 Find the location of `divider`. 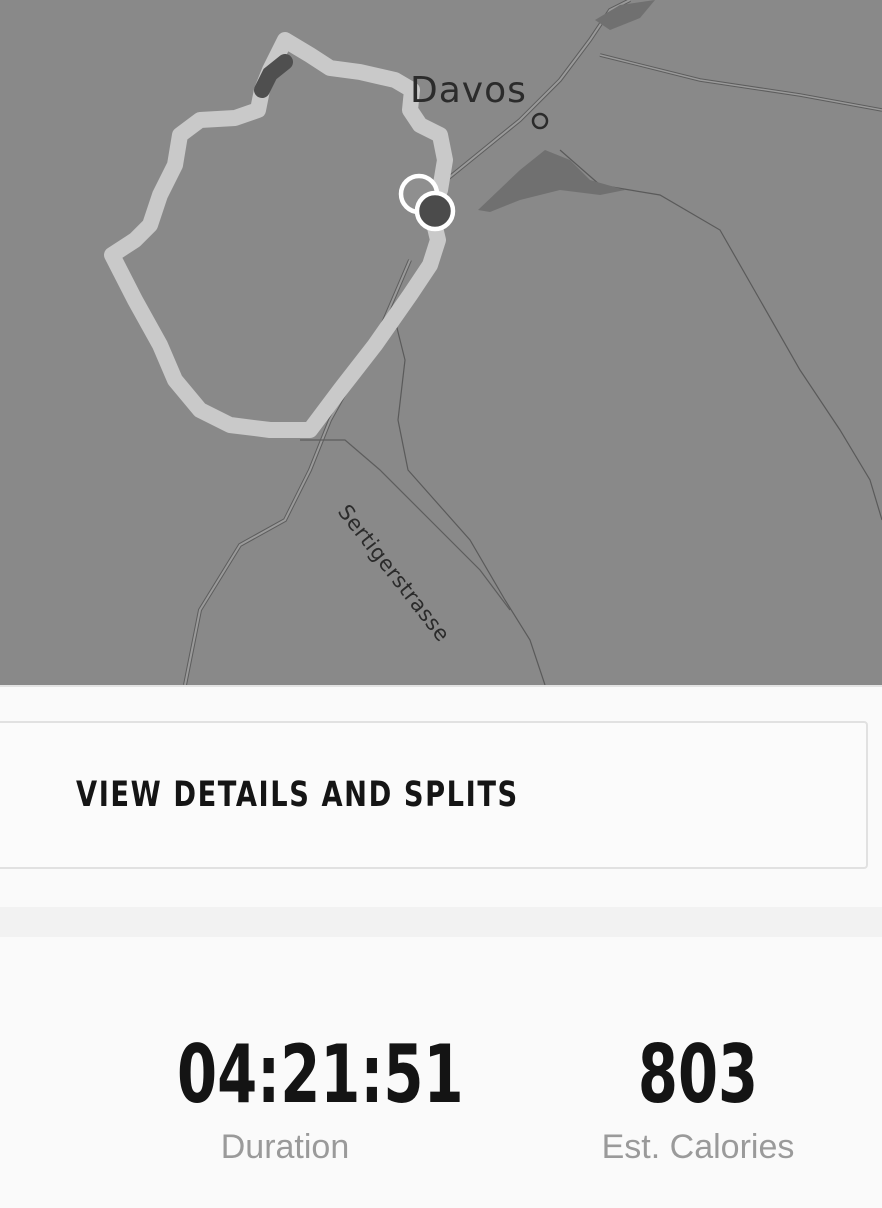

divider is located at coordinates (441, 686).